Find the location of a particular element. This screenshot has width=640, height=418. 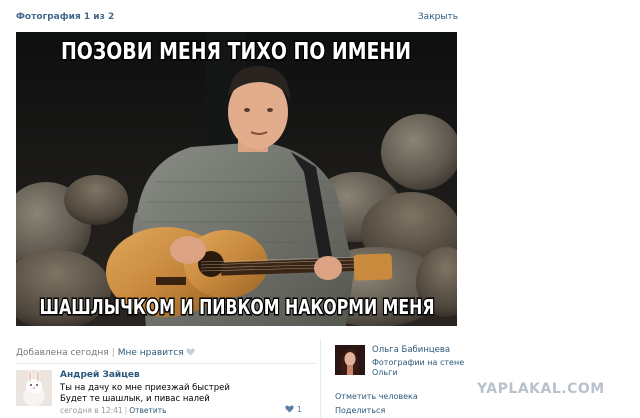

share-link: Поделиться is located at coordinates (360, 410).